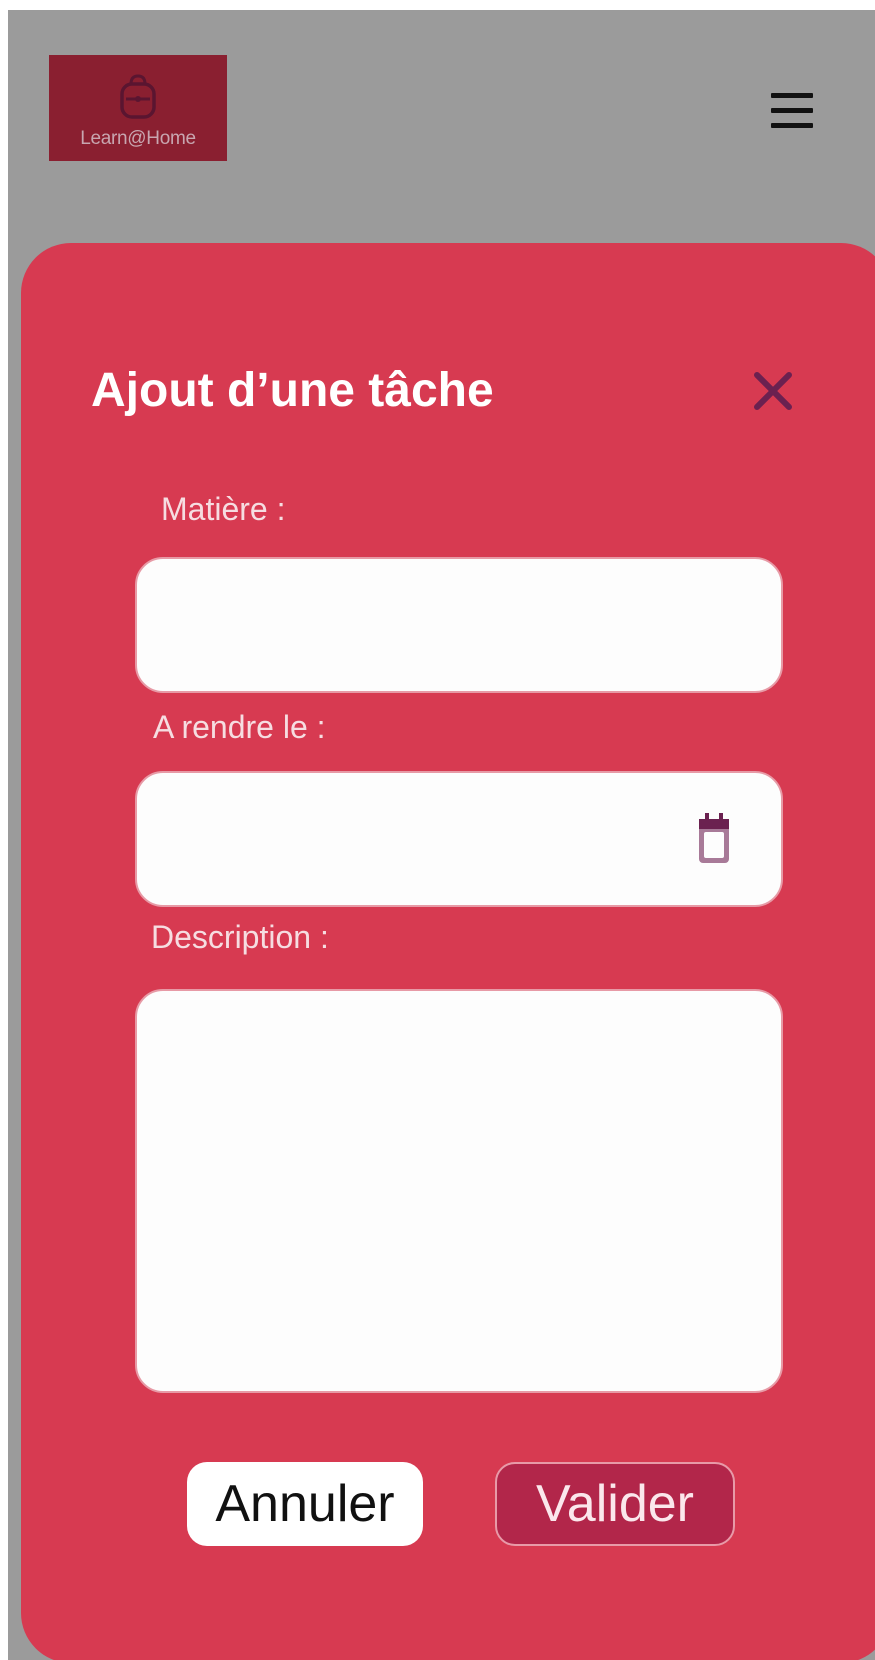 The width and height of the screenshot is (875, 1660). Describe the element at coordinates (615, 1504) in the screenshot. I see `submit-button: Valider` at that location.